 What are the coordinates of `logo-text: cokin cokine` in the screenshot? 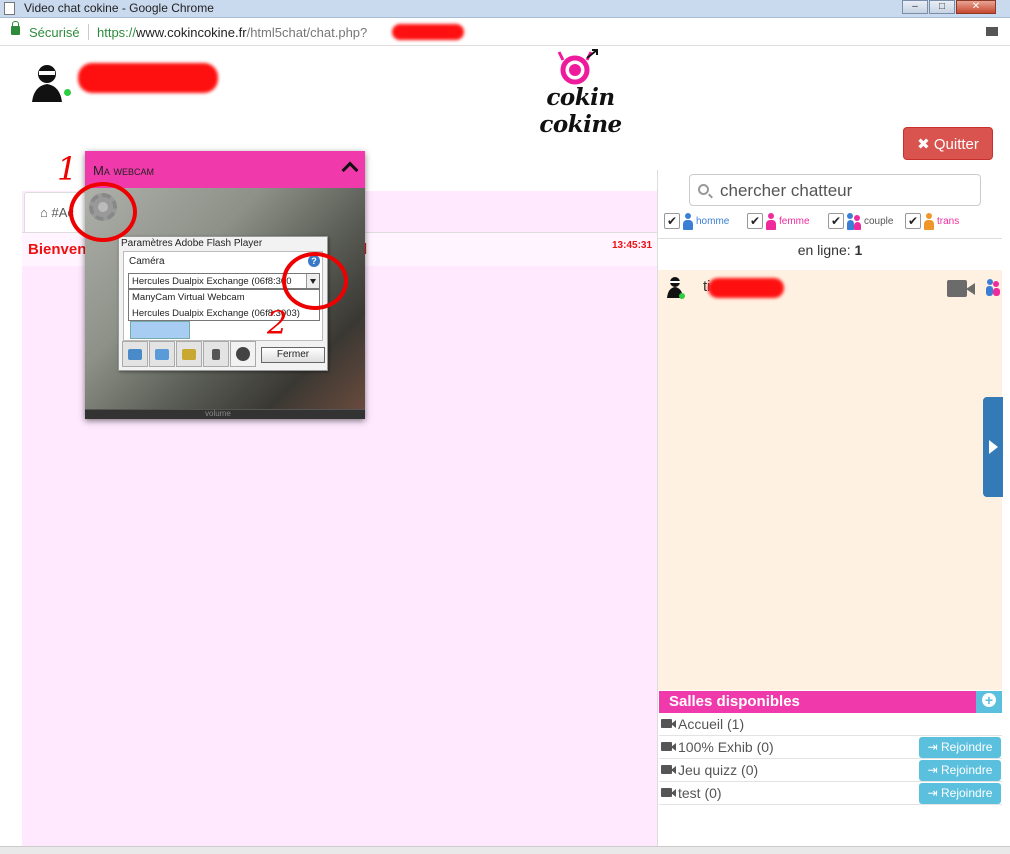 It's located at (580, 111).